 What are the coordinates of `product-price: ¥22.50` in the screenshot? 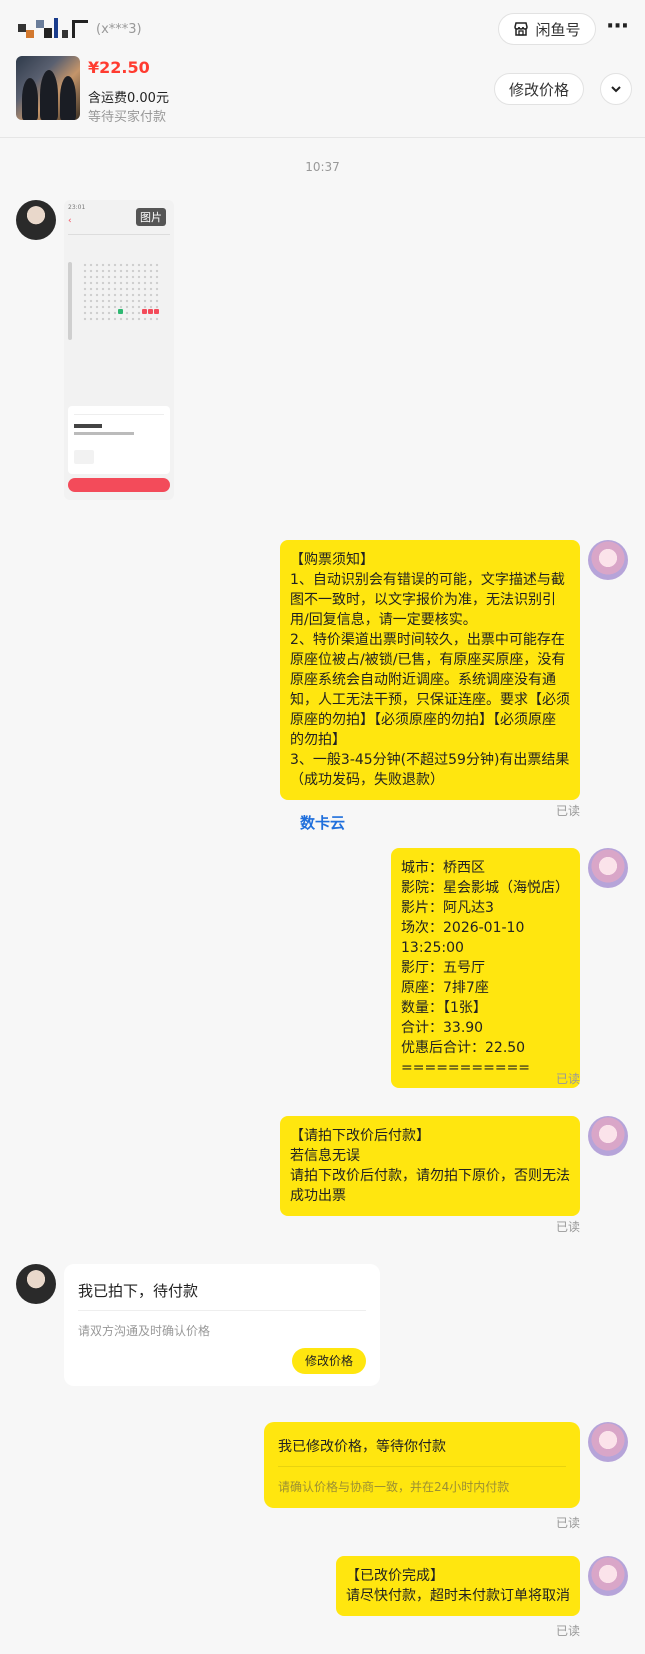 It's located at (119, 67).